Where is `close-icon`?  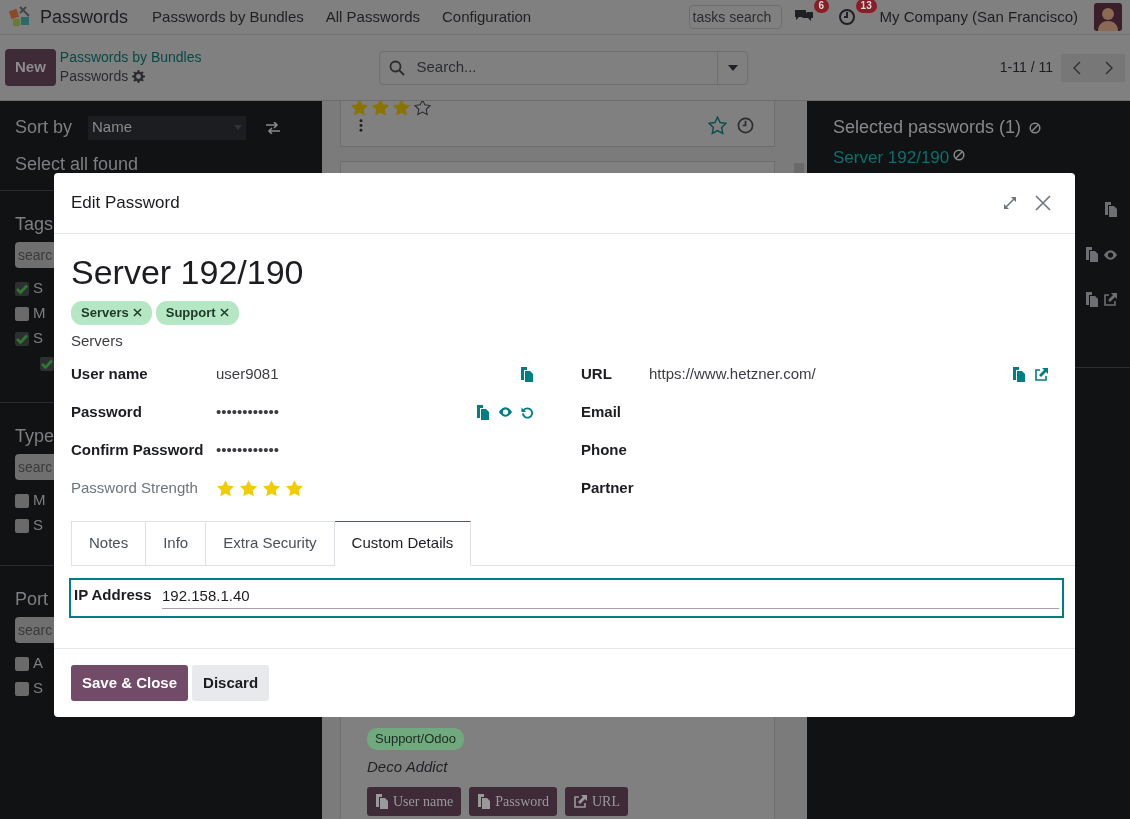 close-icon is located at coordinates (1043, 203).